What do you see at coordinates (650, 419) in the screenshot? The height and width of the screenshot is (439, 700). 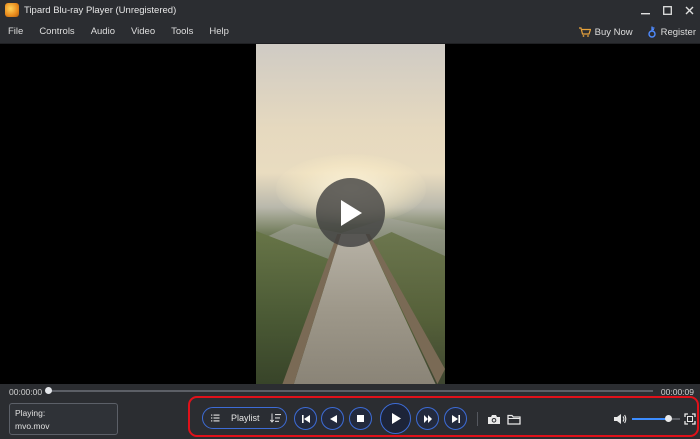 I see `volume-level` at bounding box center [650, 419].